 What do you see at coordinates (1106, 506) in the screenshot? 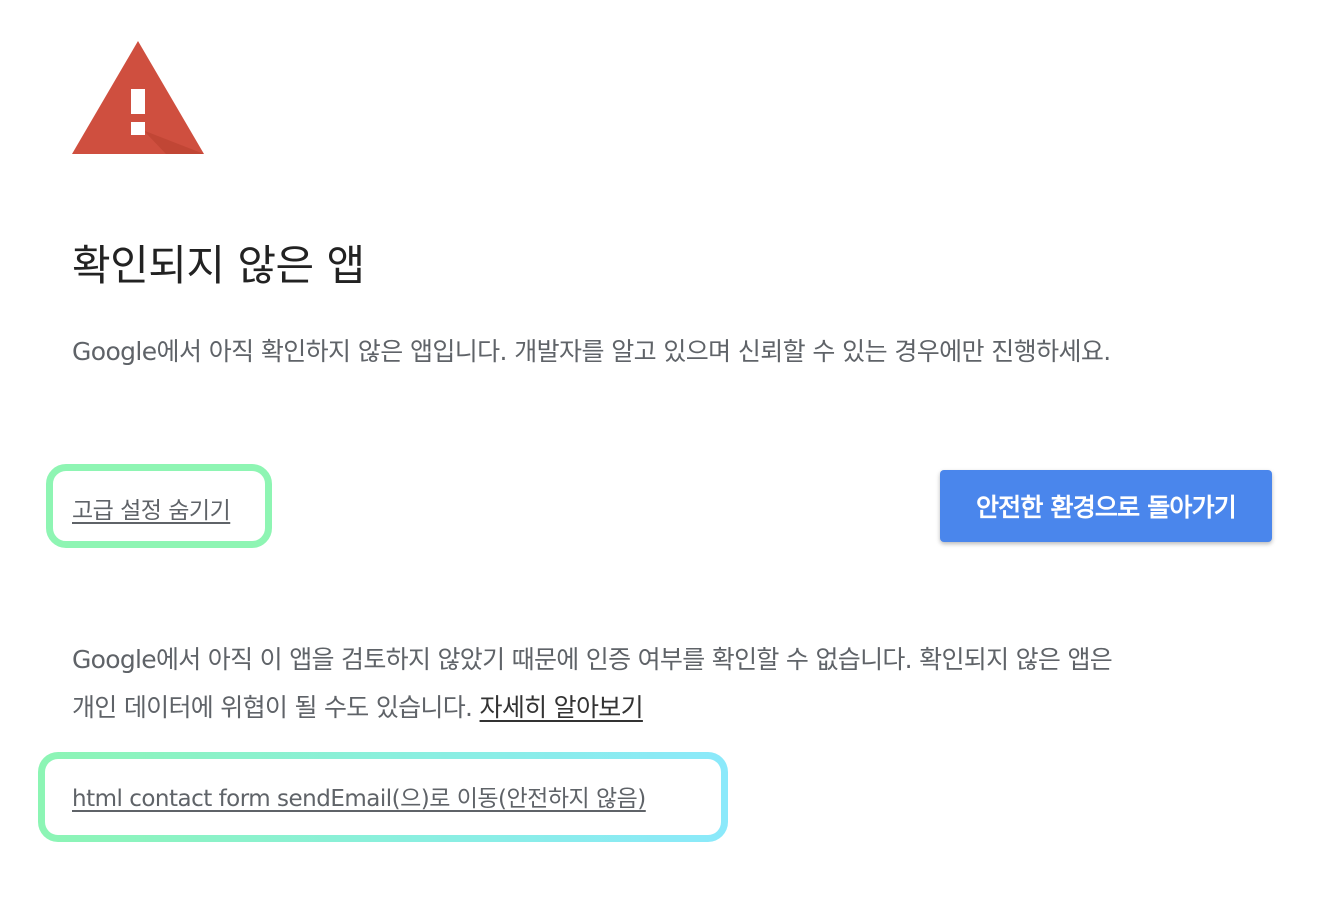
I see `back-to-safety-button: 안전한 환경으로 돌아가기` at bounding box center [1106, 506].